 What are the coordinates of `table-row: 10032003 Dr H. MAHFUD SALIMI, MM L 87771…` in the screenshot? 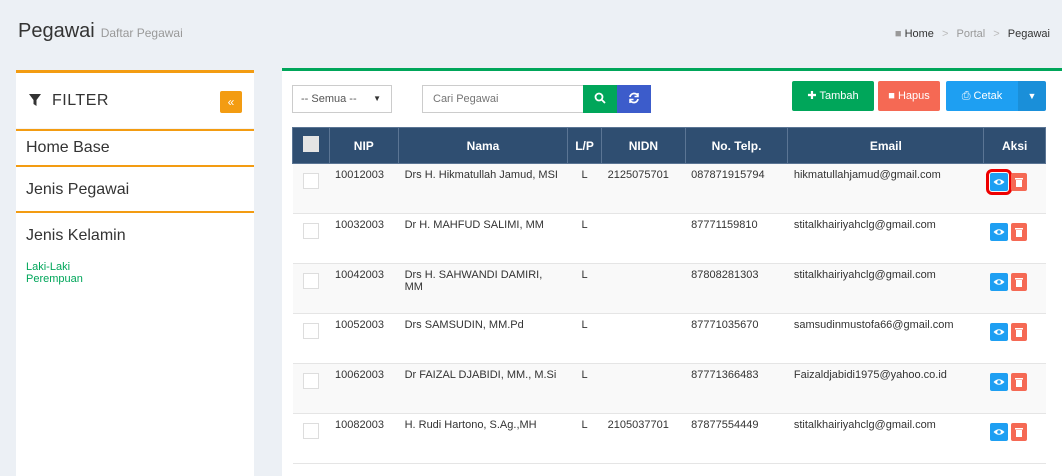 It's located at (669, 238).